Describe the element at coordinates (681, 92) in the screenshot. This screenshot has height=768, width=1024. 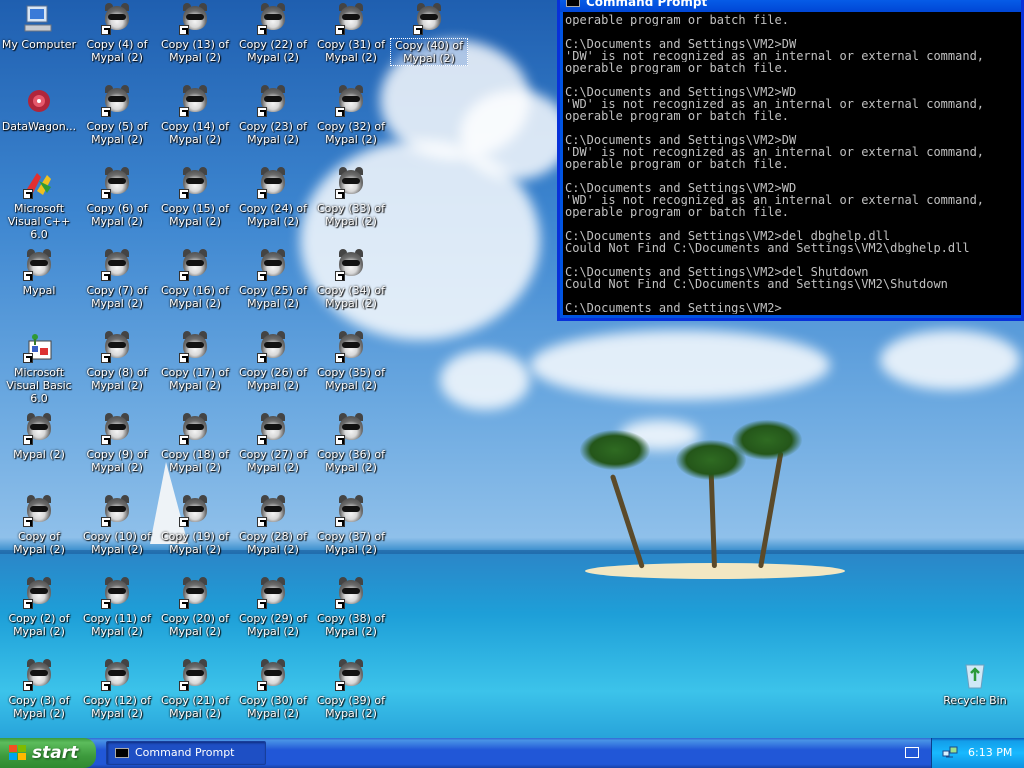
I see `console-line: C:\Documents and Settings\VM2>WD` at that location.